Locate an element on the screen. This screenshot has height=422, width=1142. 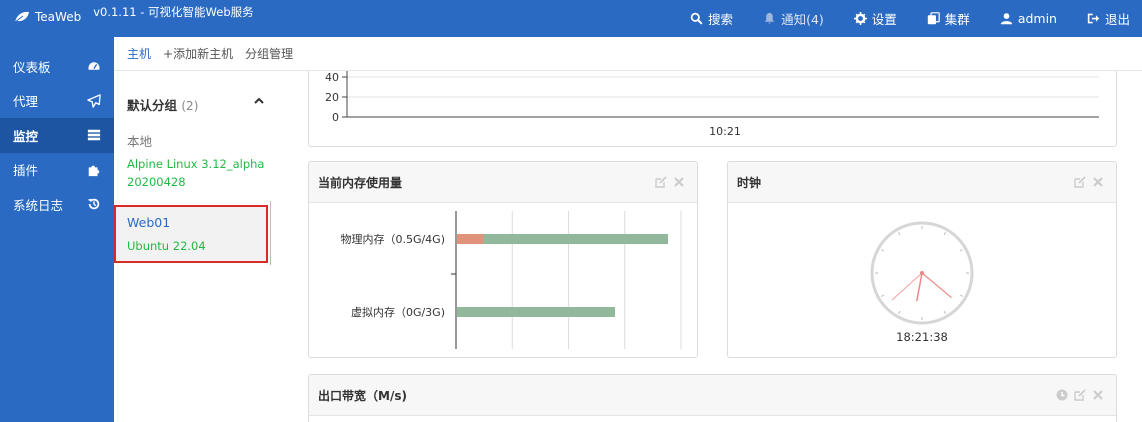
brand-name: TeaWeb is located at coordinates (58, 17).